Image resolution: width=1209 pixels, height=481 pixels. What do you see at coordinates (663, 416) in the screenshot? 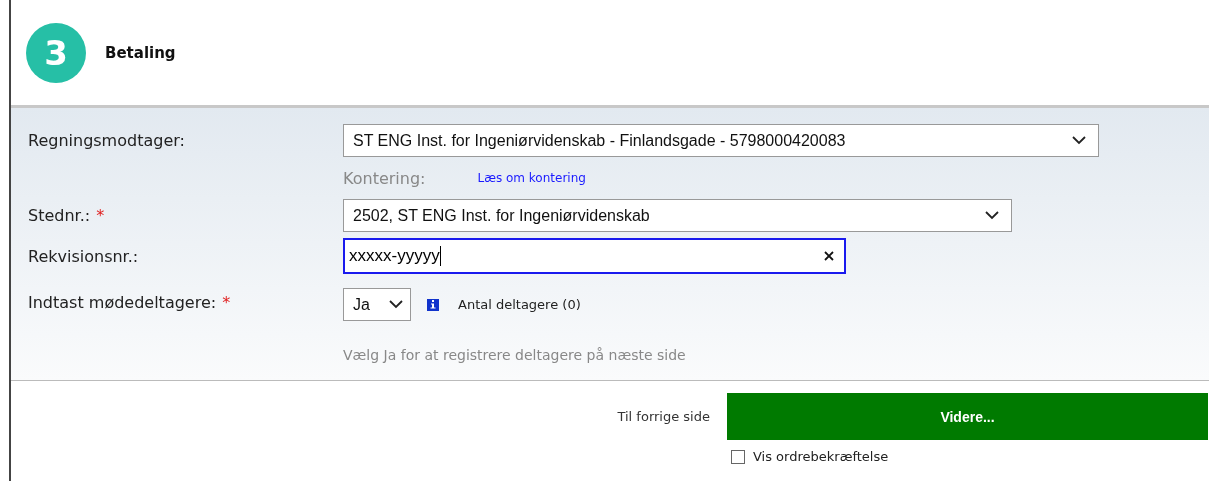
I see `back-link: Til forrige side` at bounding box center [663, 416].